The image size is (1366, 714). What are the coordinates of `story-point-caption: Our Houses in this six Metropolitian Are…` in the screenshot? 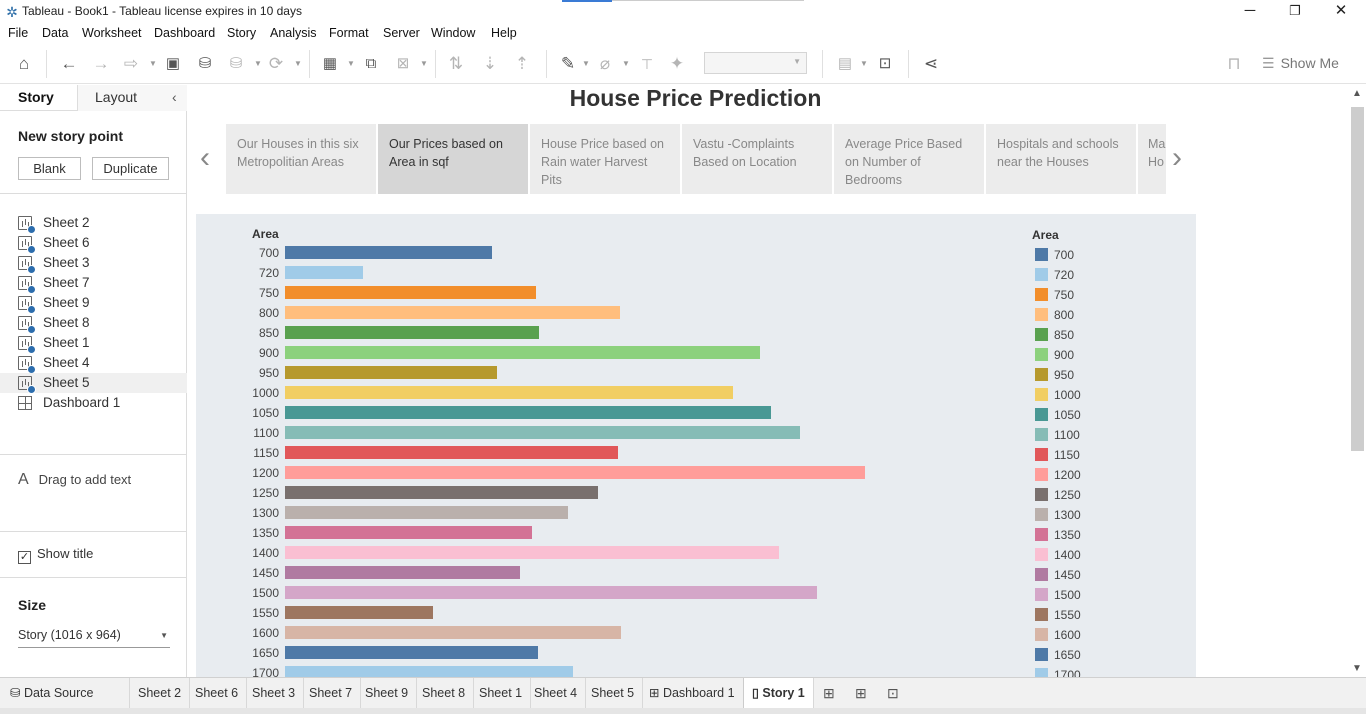 It's located at (301, 159).